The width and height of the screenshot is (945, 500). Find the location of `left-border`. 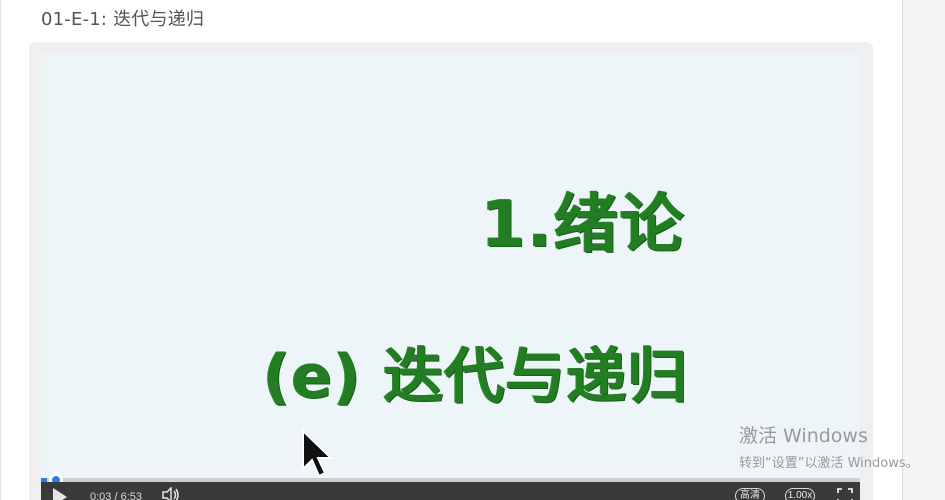

left-border is located at coordinates (0, 250).